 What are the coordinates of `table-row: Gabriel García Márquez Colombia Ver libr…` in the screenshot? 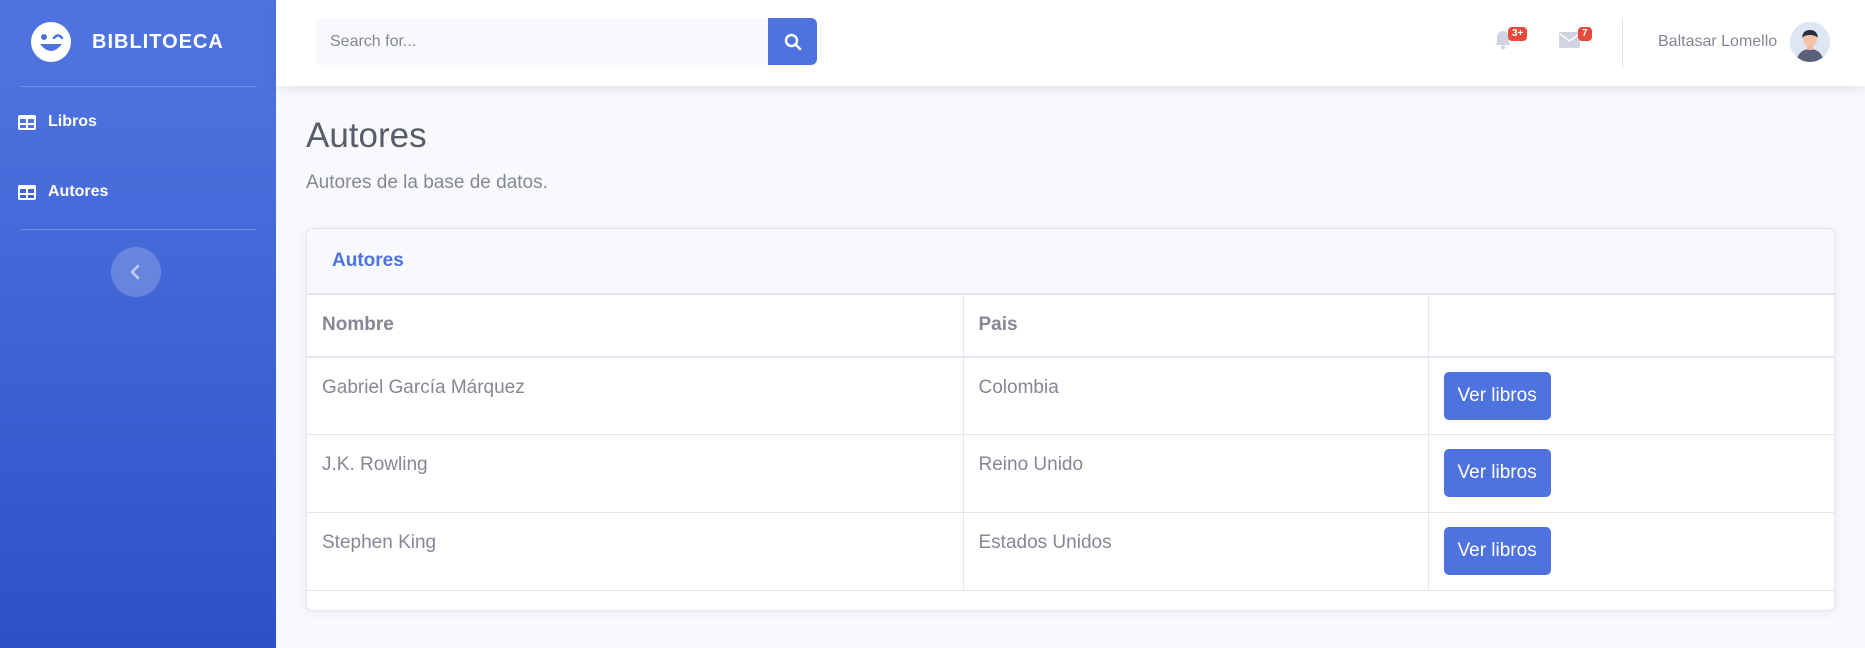 It's located at (1070, 395).